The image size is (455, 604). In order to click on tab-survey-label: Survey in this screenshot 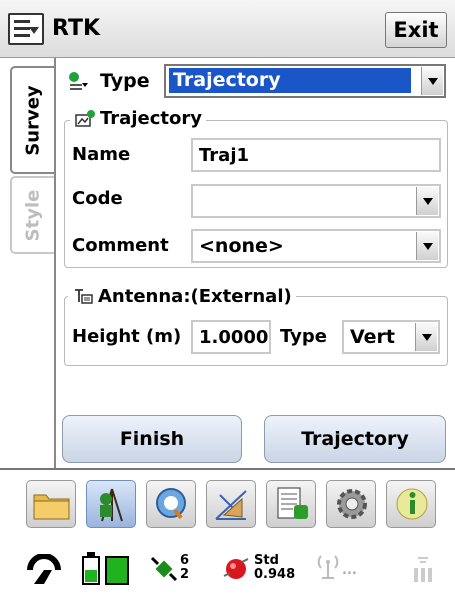, I will do `click(33, 120)`.